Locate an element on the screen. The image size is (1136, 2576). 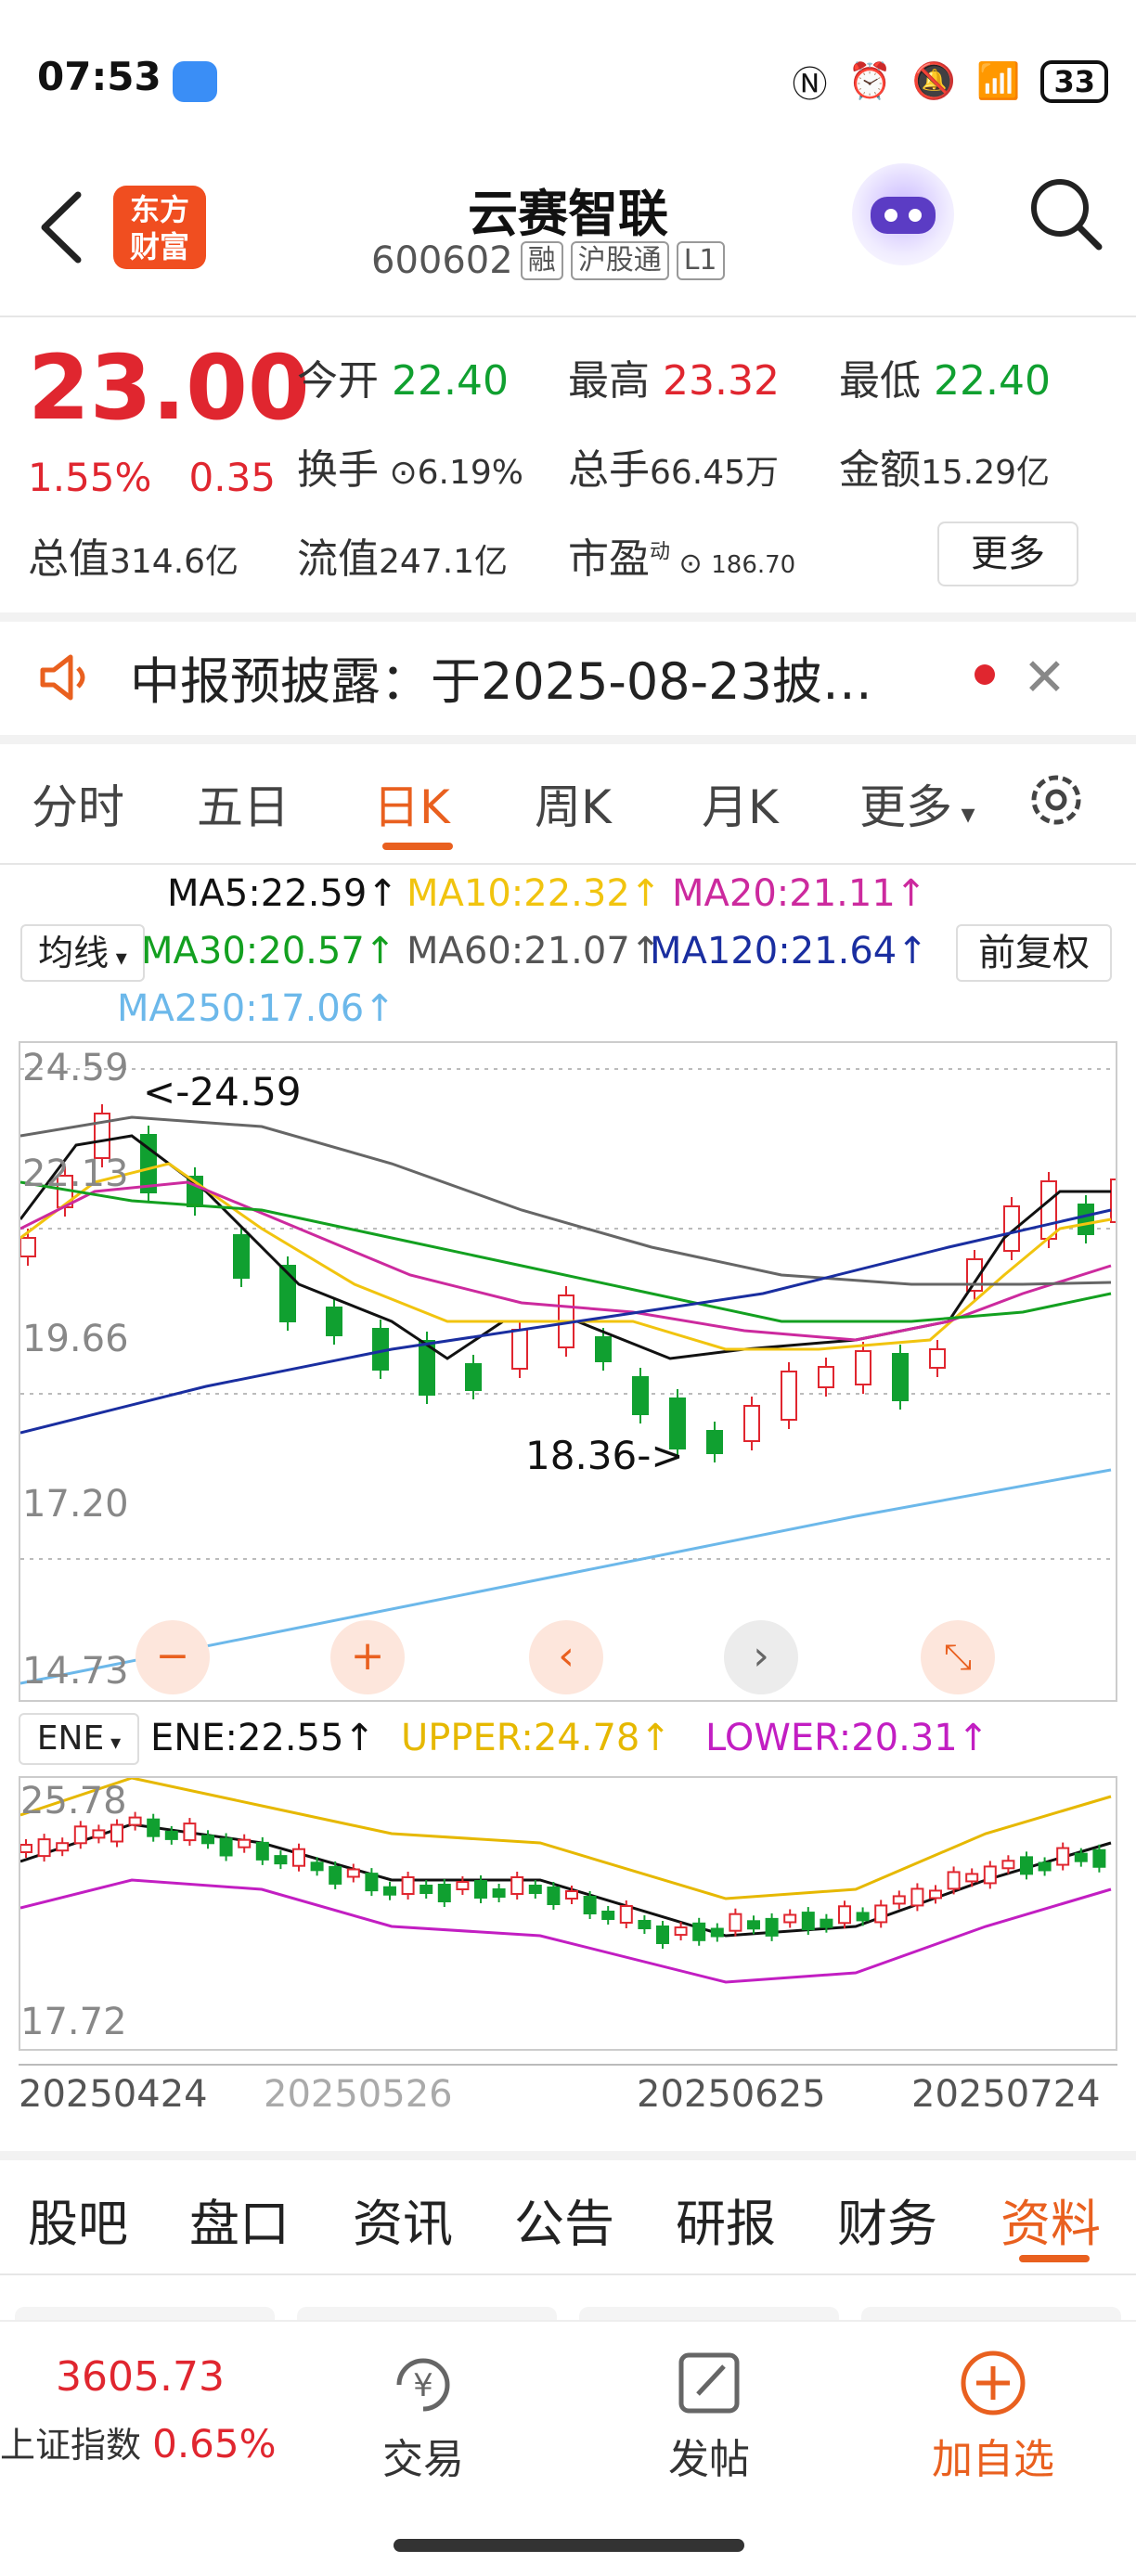
ene-canvas is located at coordinates (567, 1913).